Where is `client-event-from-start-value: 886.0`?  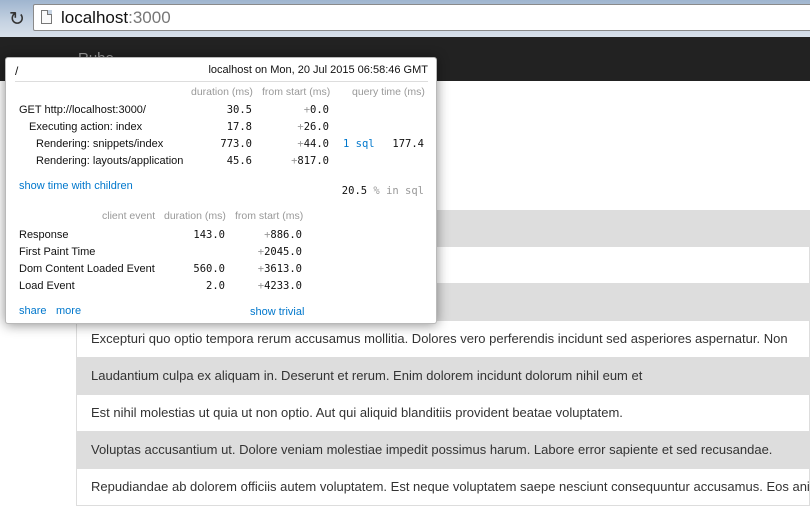
client-event-from-start-value: 886.0 is located at coordinates (286, 235).